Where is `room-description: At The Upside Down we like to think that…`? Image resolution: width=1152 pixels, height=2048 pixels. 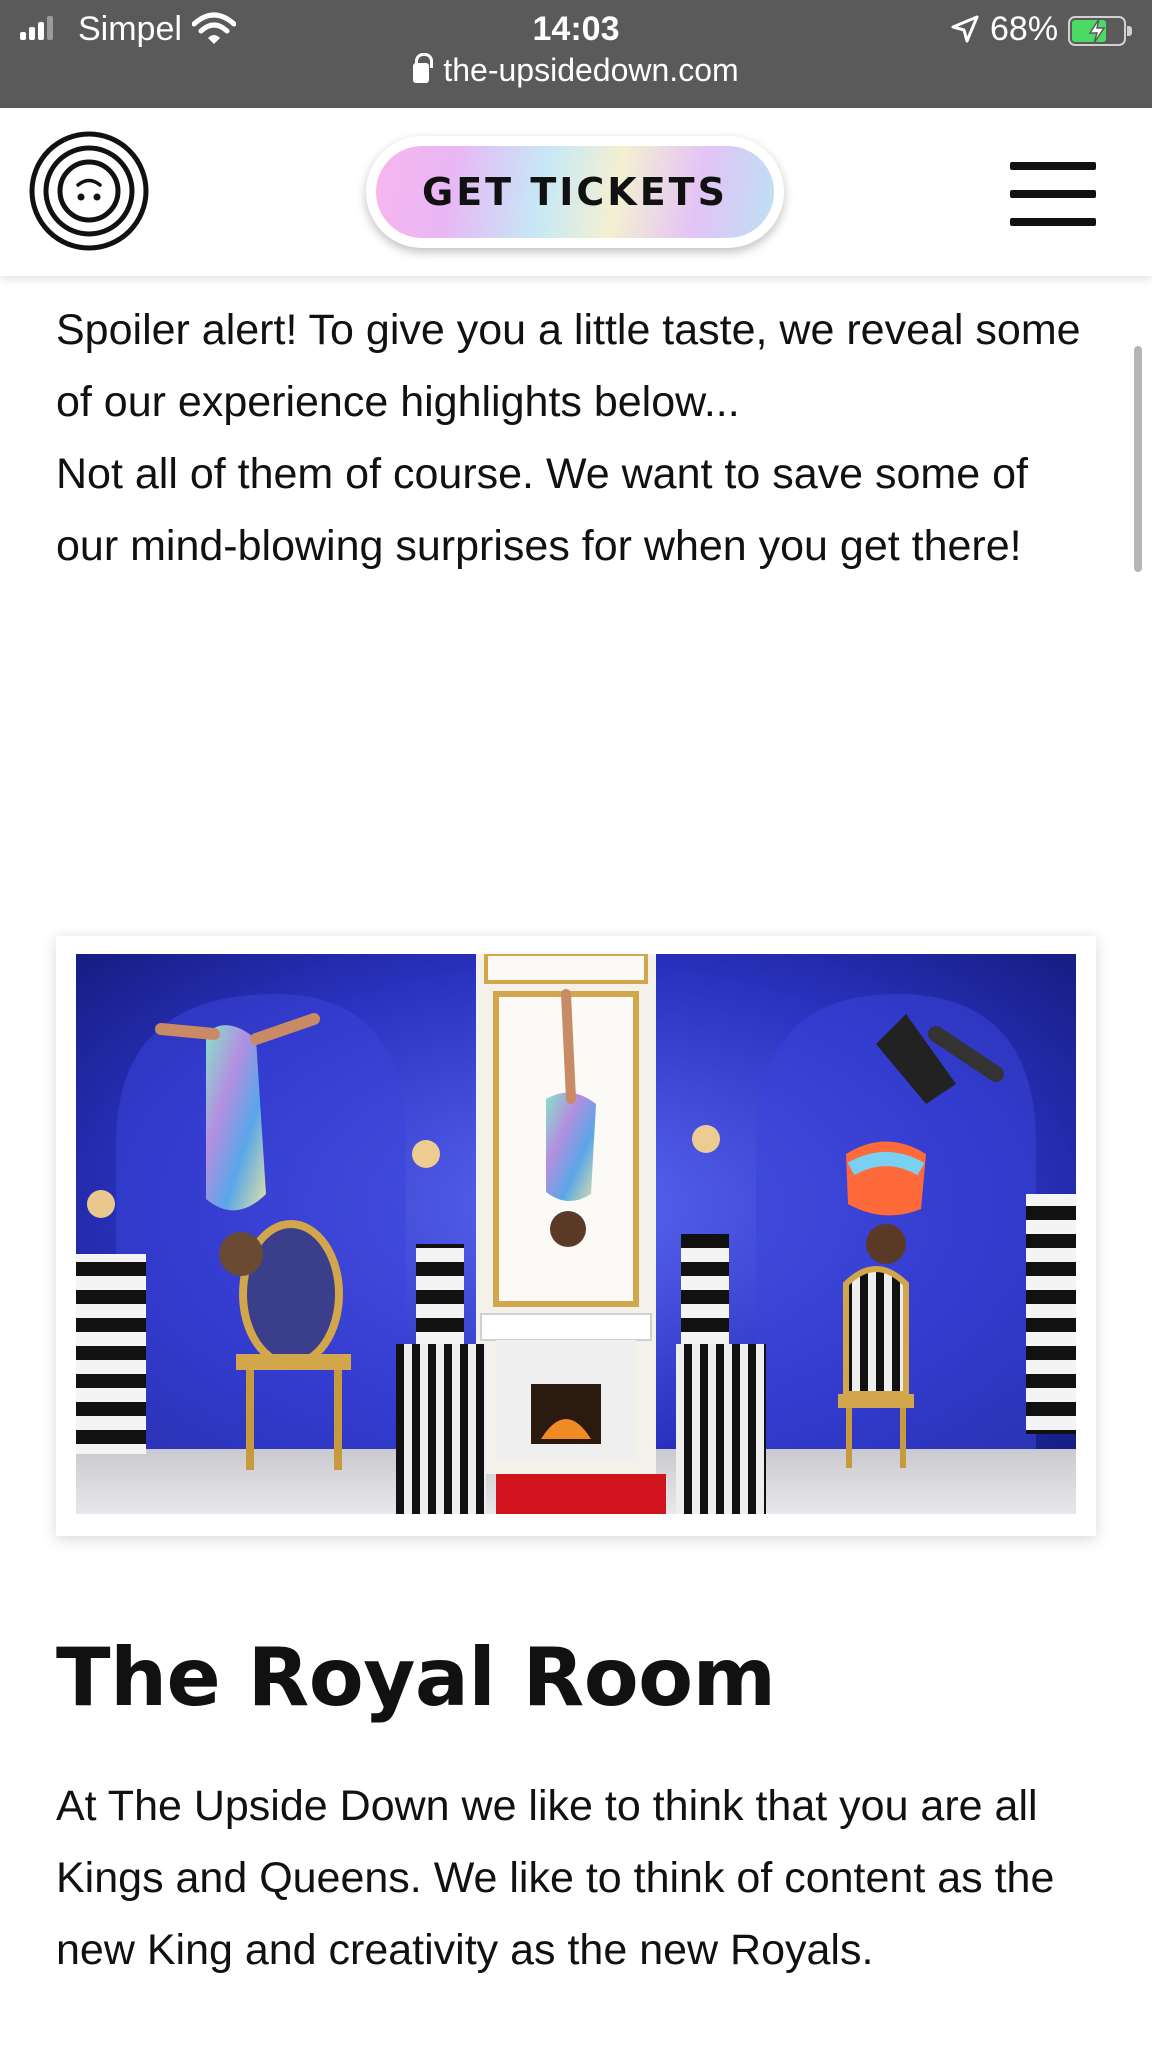 room-description: At The Upside Down we like to think that… is located at coordinates (555, 1878).